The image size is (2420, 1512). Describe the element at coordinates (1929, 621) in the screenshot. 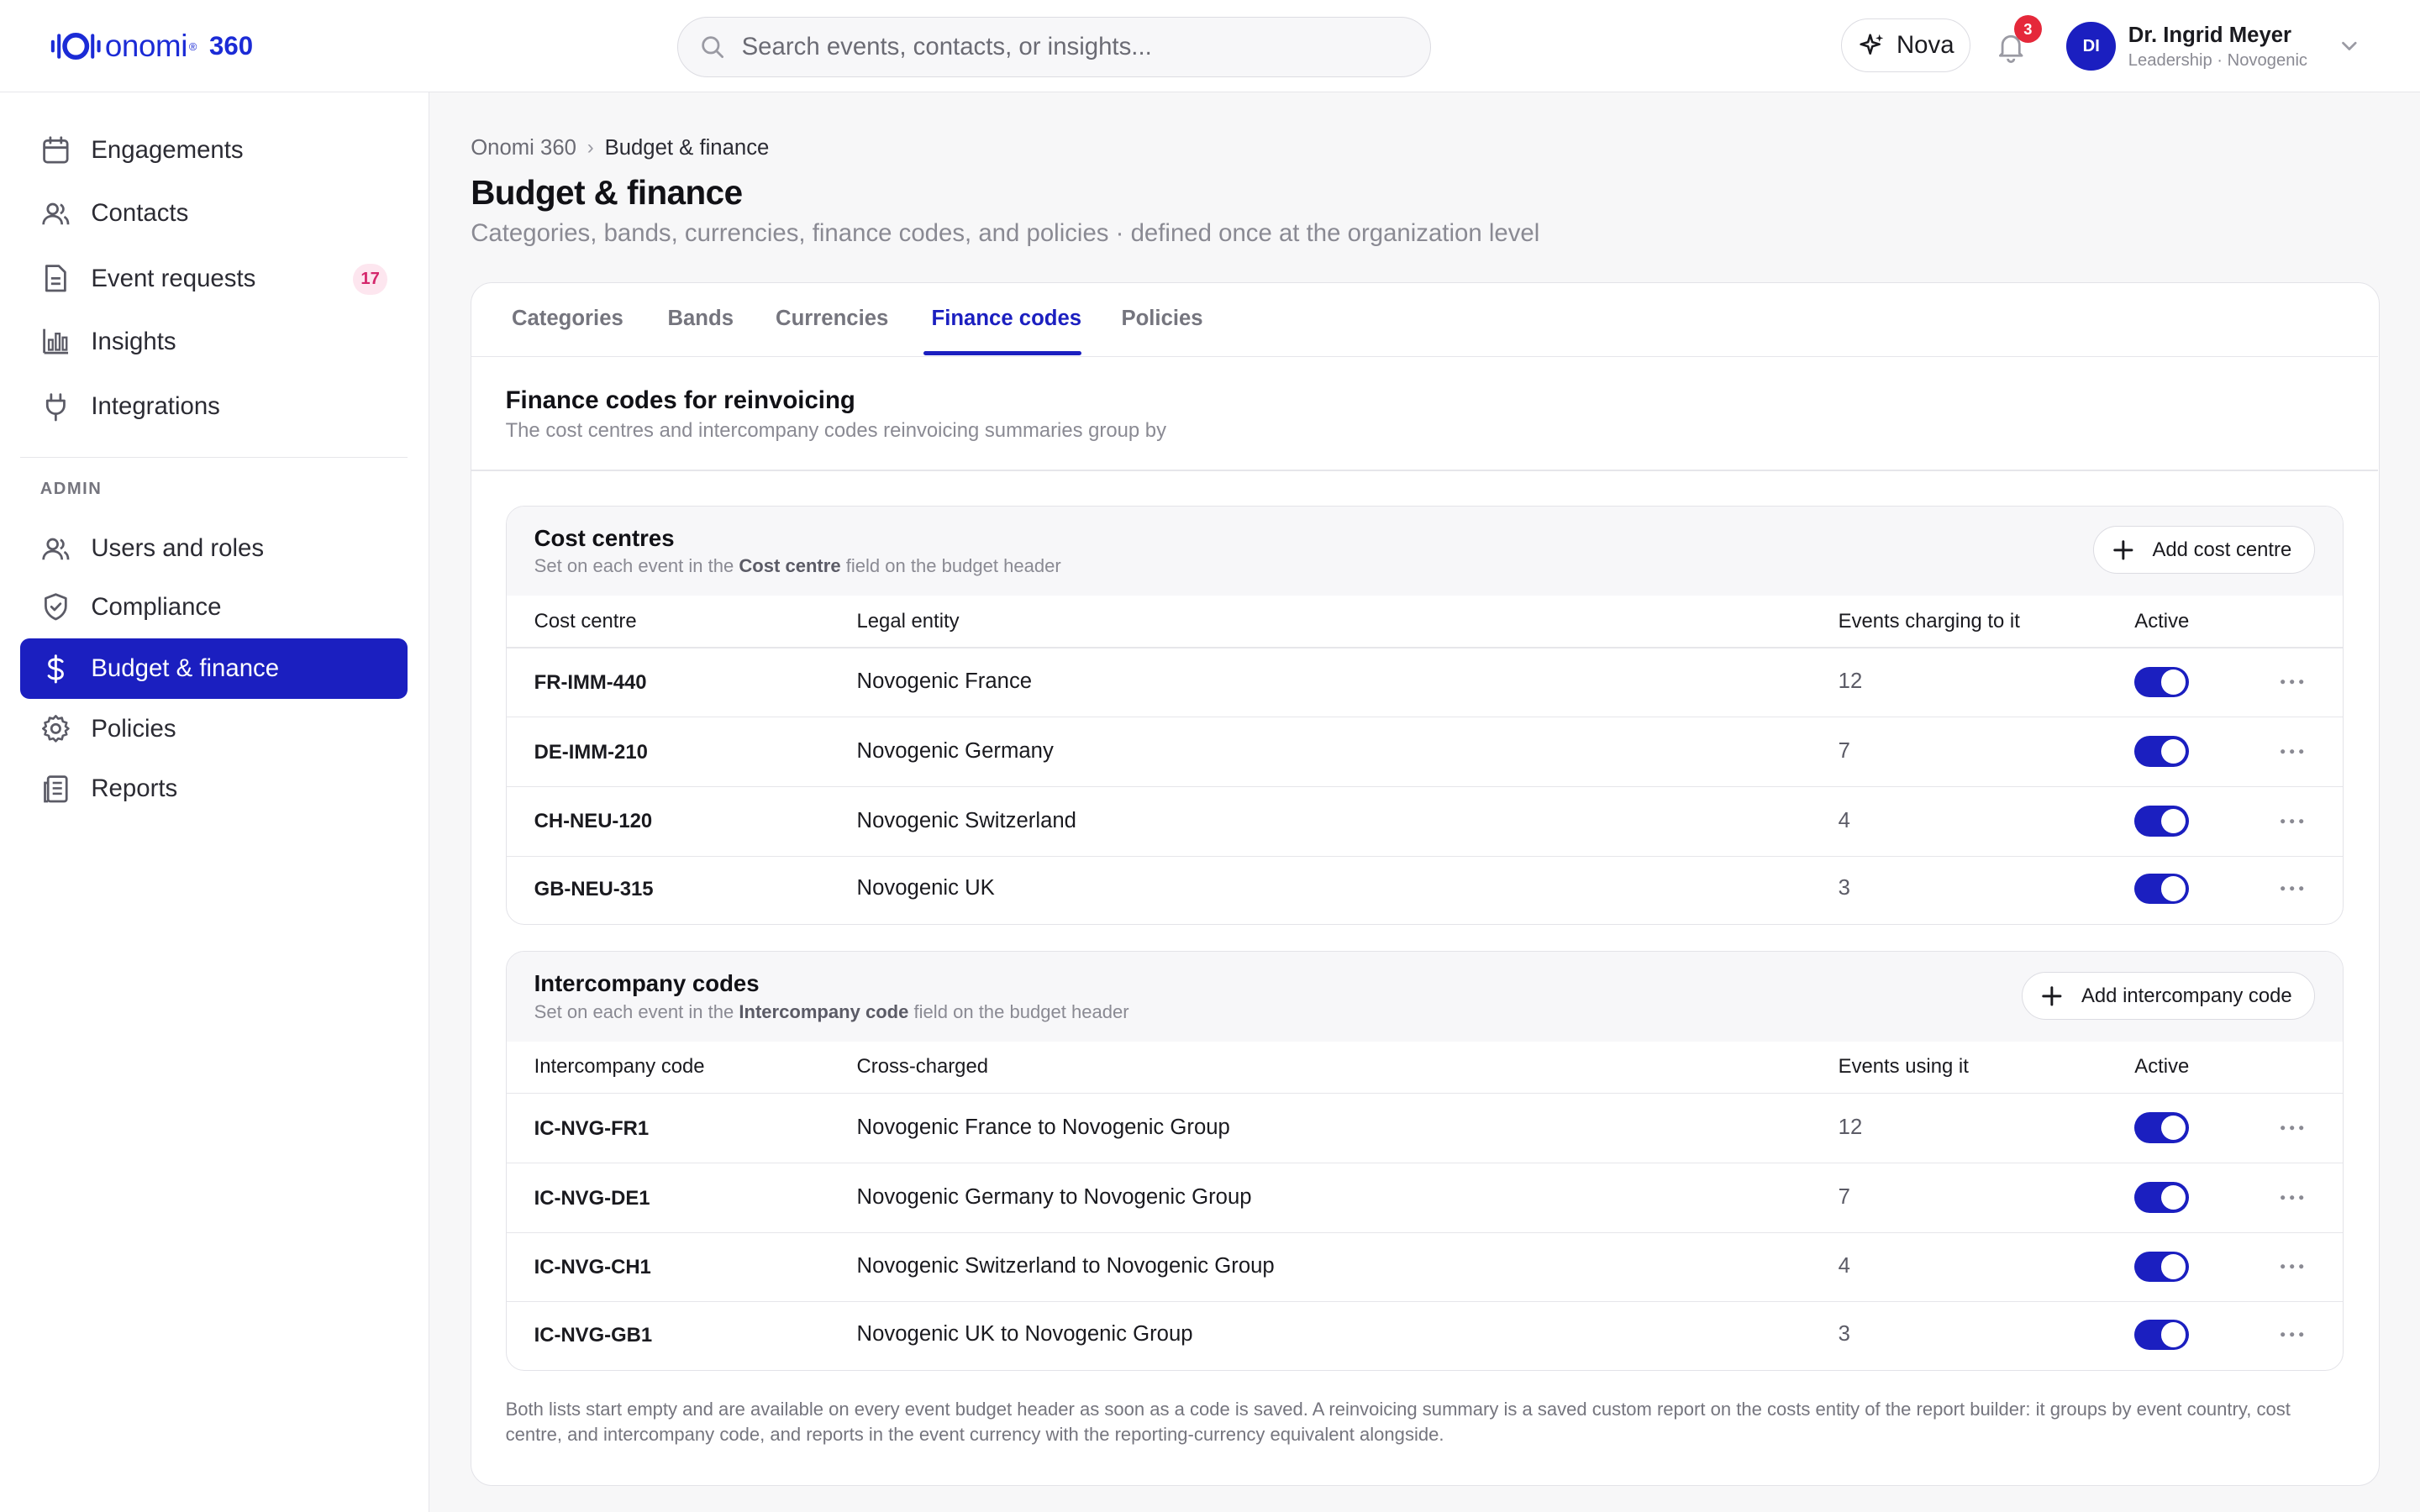

I see `column-header: Events charging to it` at that location.